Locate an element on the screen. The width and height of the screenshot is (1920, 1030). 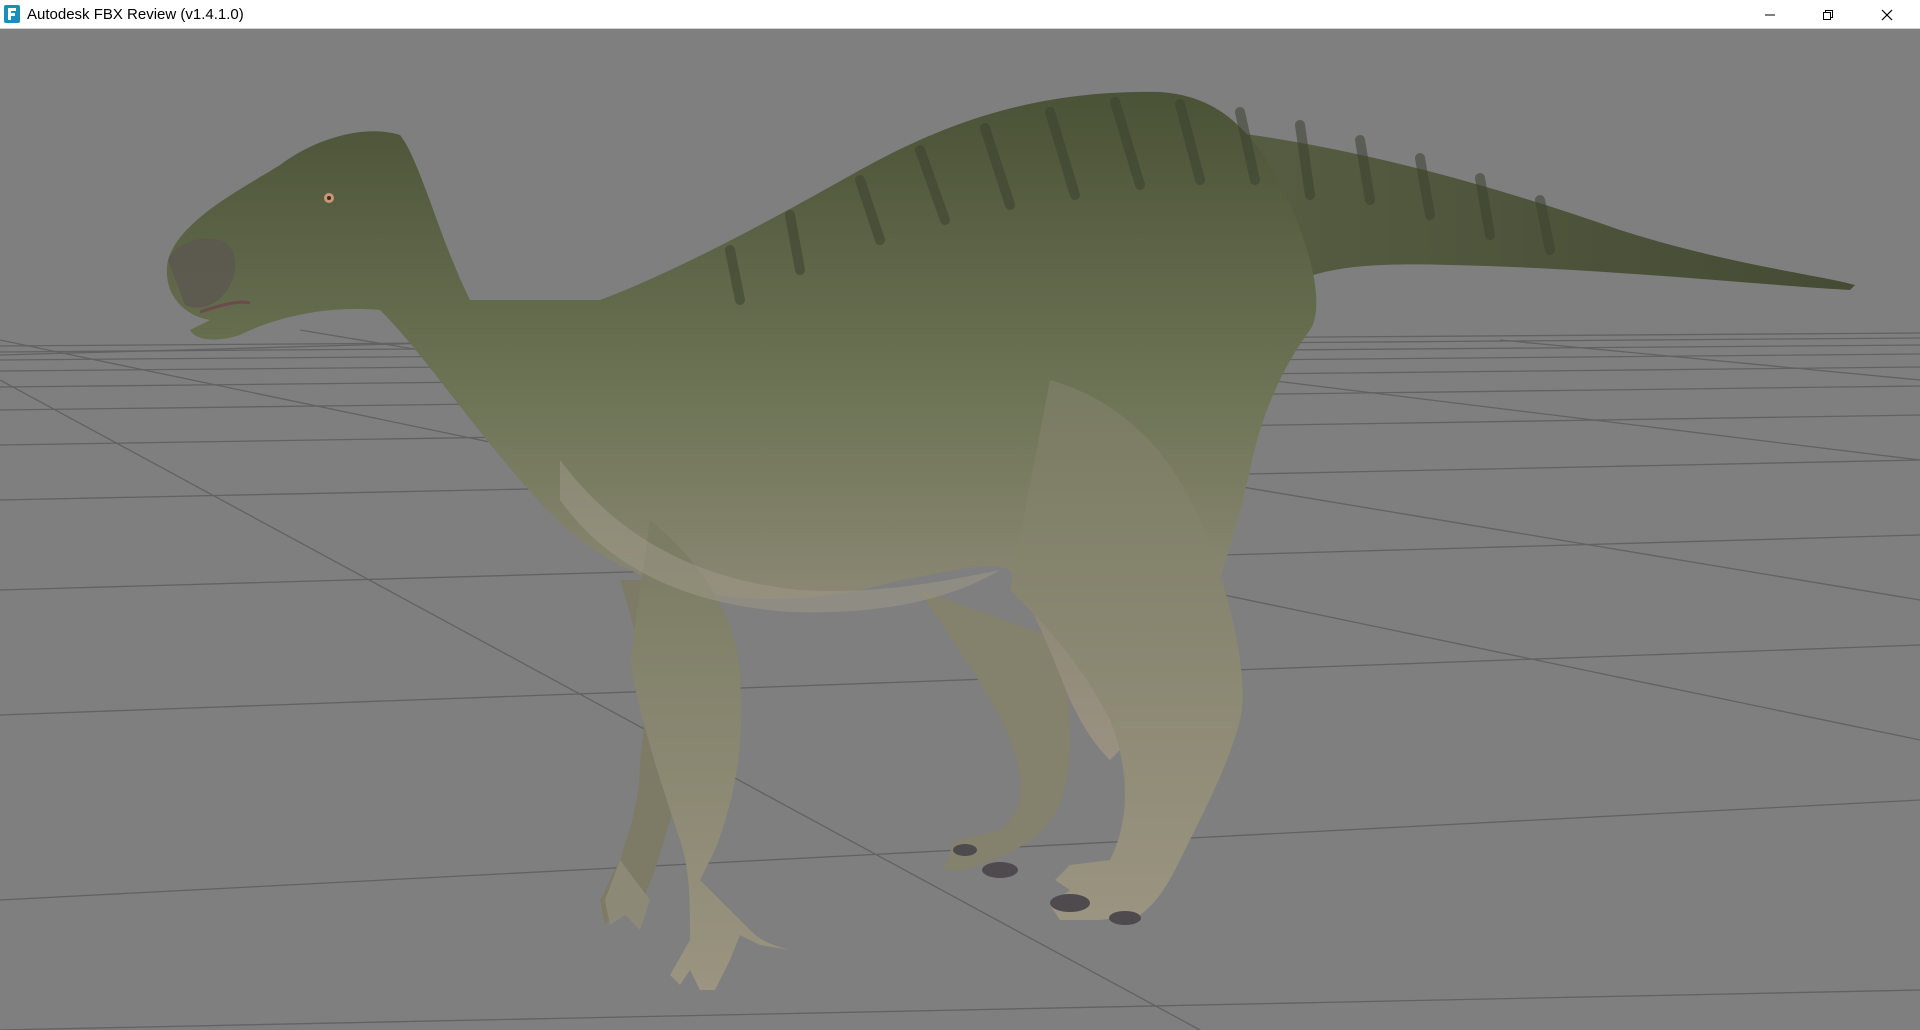
restore-button is located at coordinates (1828, 14).